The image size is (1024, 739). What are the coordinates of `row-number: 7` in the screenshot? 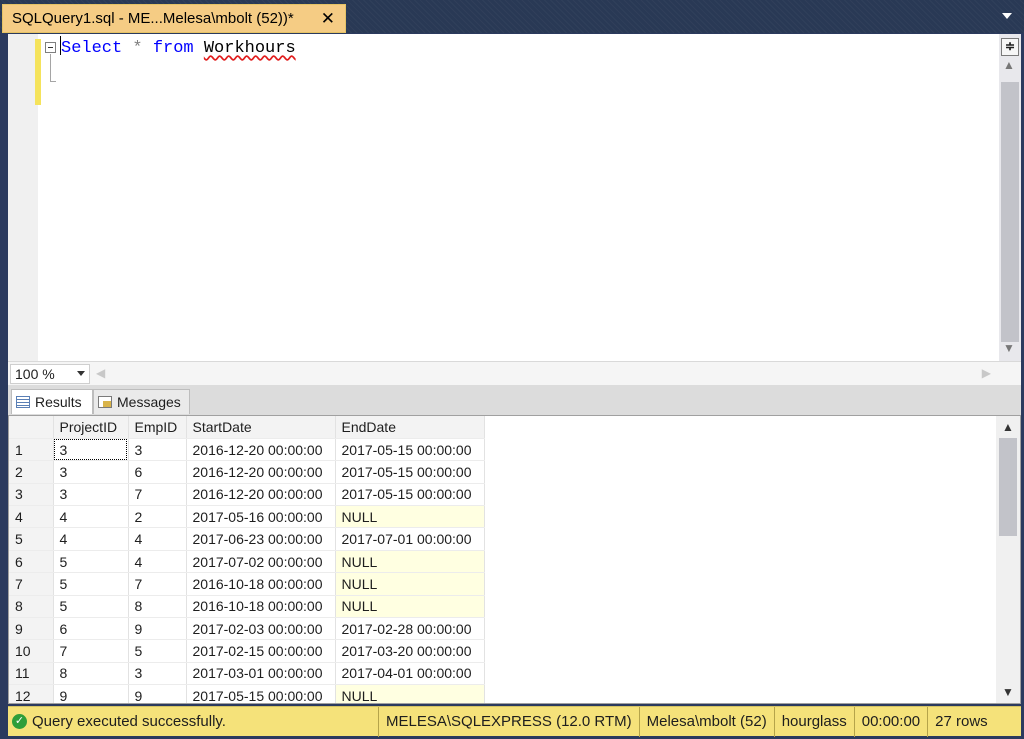 It's located at (31, 584).